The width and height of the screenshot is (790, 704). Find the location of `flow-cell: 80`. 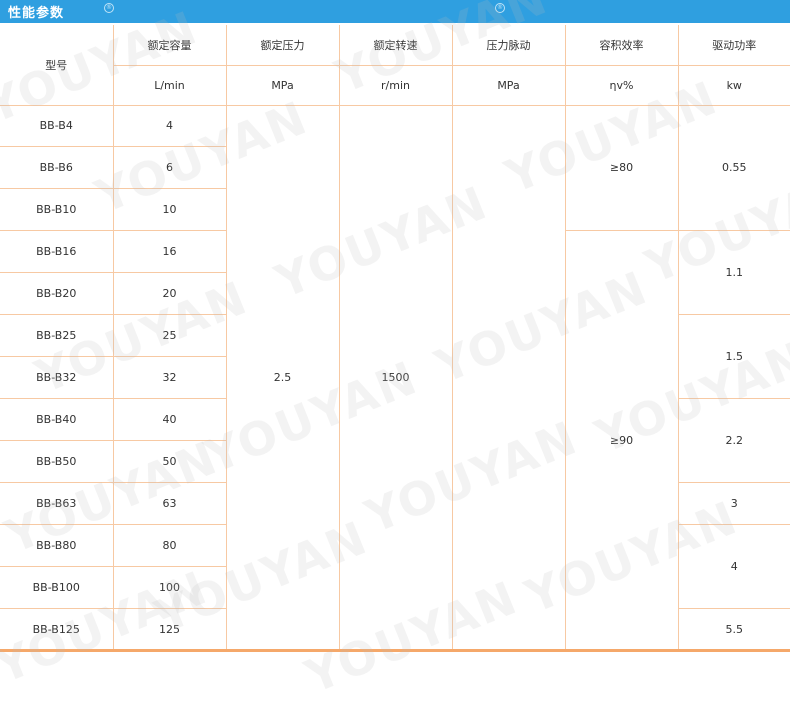

flow-cell: 80 is located at coordinates (169, 545).